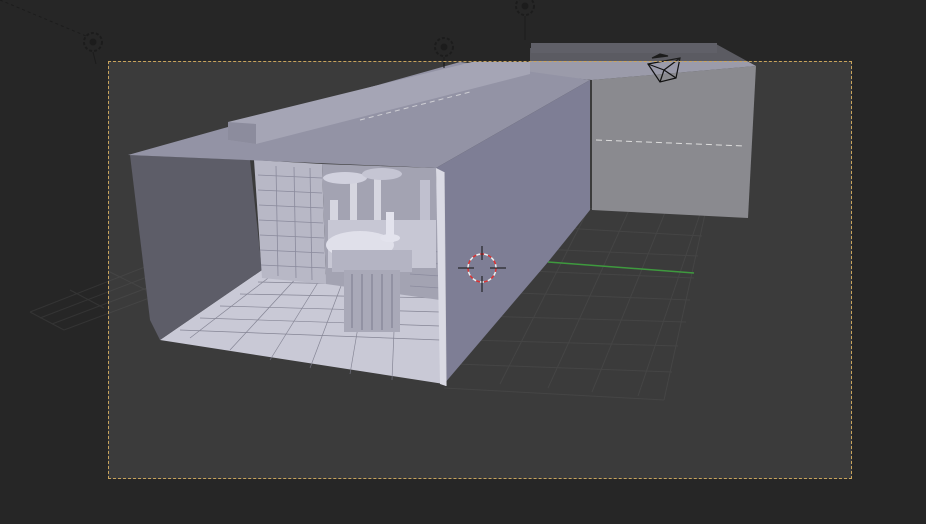 The width and height of the screenshot is (926, 524). I want to click on roof-back-cap, so click(624, 48).